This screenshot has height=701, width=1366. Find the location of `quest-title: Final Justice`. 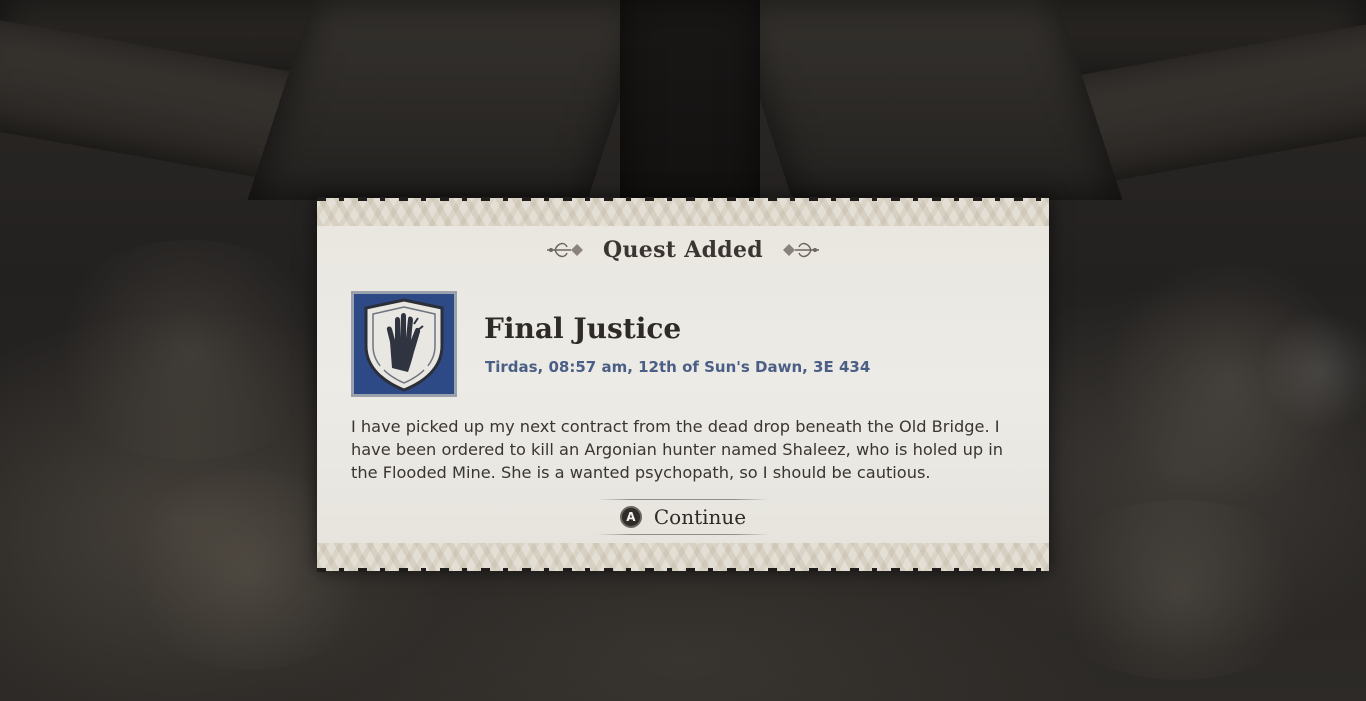

quest-title: Final Justice is located at coordinates (583, 328).